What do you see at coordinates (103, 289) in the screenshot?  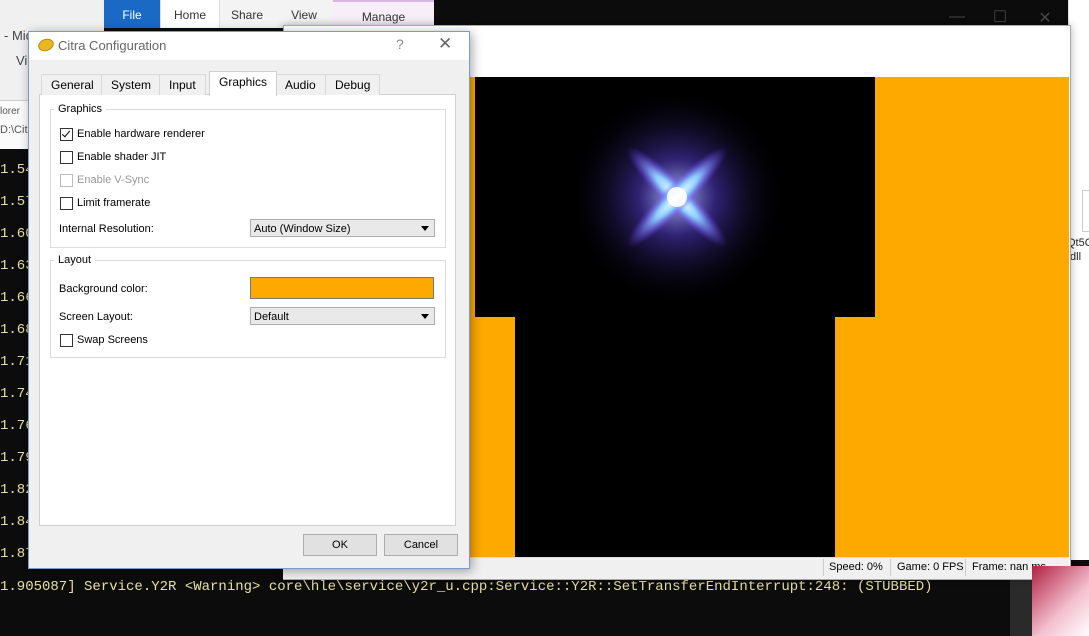 I see `background-color-label: Background color:` at bounding box center [103, 289].